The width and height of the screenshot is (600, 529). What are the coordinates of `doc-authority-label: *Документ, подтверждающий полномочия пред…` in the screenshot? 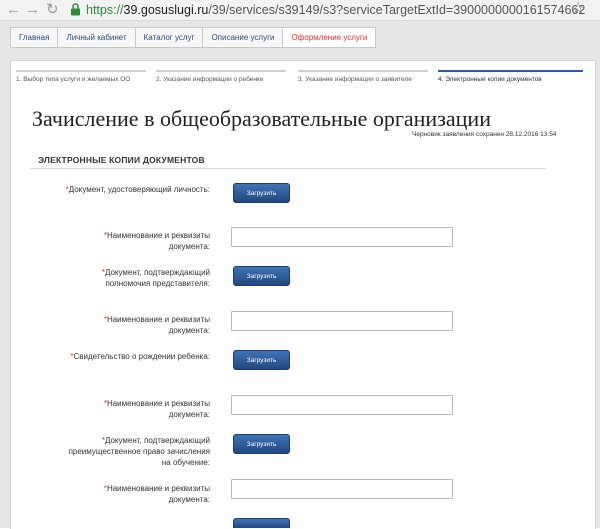 It's located at (156, 278).